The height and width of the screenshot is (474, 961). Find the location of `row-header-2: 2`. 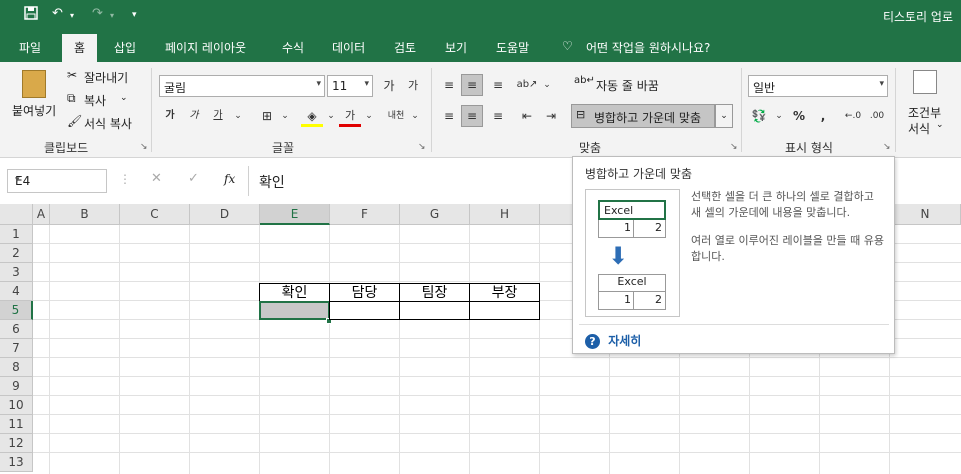

row-header-2: 2 is located at coordinates (16, 253).